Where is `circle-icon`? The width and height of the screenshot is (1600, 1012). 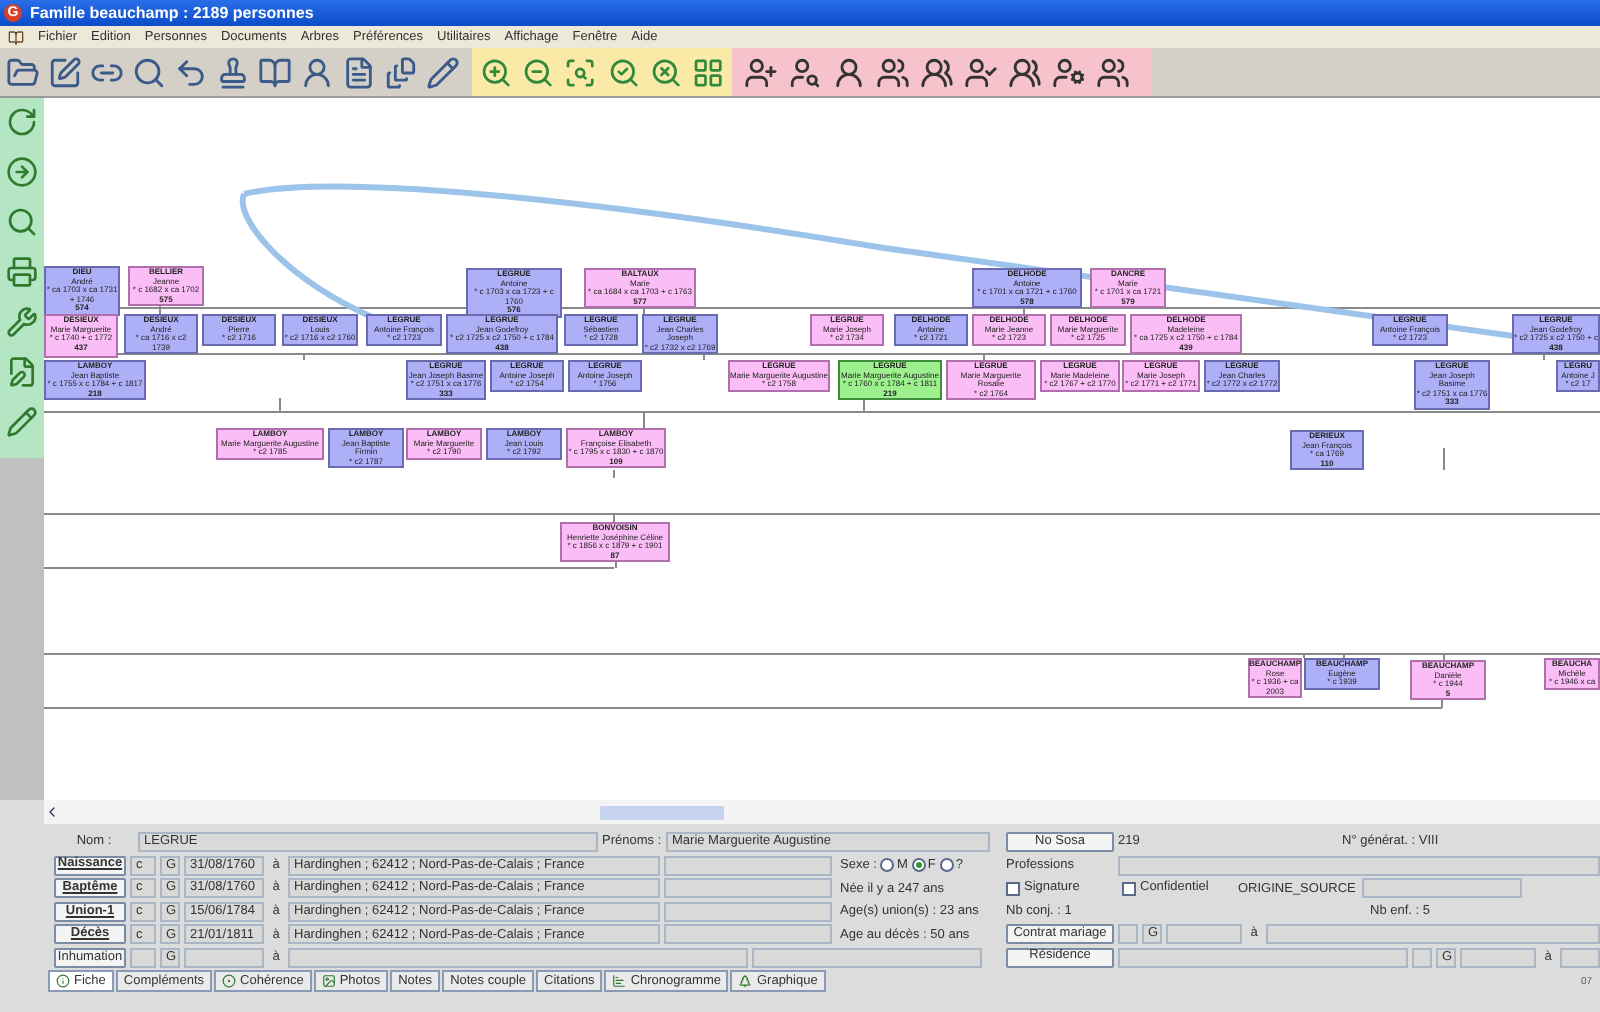
circle-icon is located at coordinates (229, 980).